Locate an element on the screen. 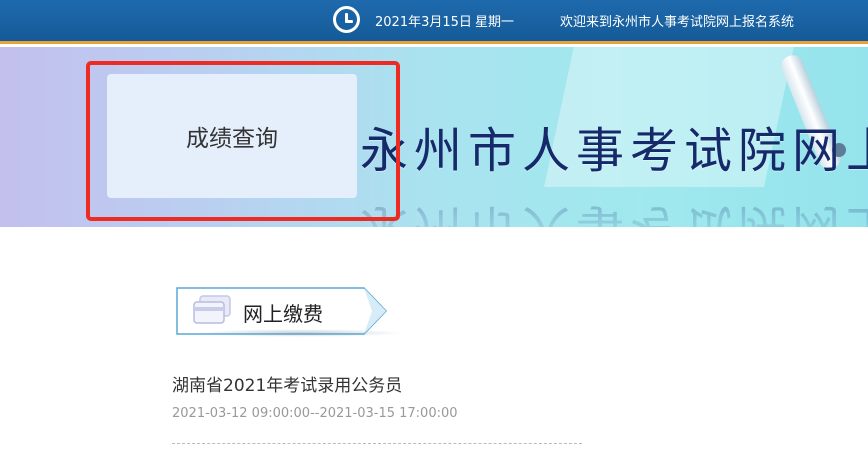 Image resolution: width=868 pixels, height=462 pixels. top-bar: 2021年3月15日 星期一 欢迎来到永州市人事考试院网上报名系统 is located at coordinates (434, 22).